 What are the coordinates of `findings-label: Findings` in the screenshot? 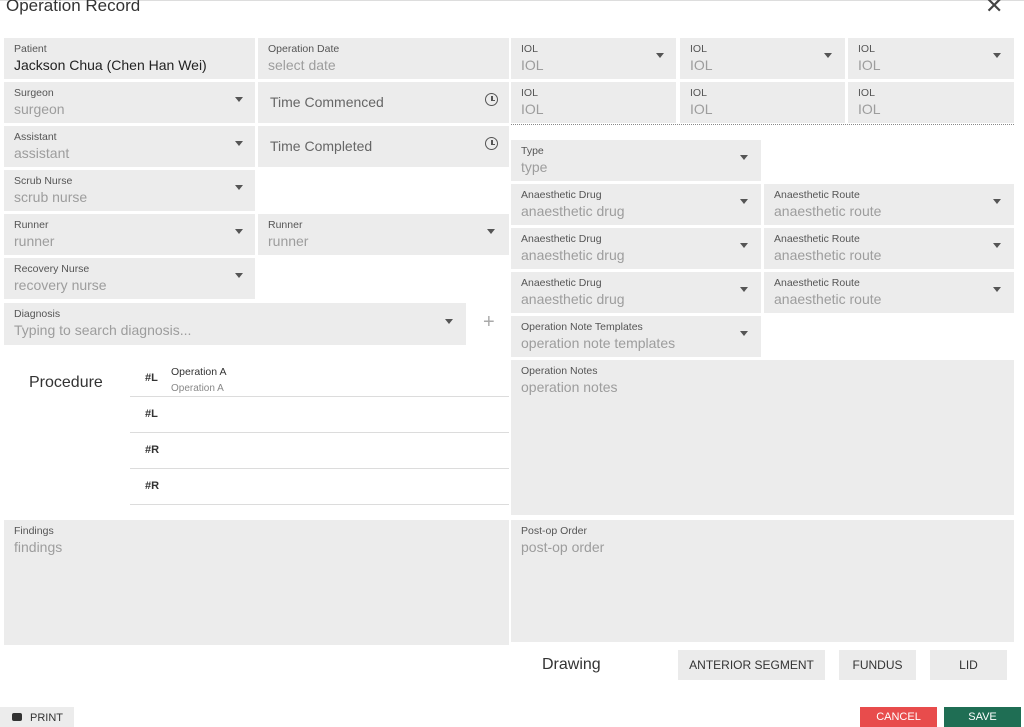 It's located at (34, 531).